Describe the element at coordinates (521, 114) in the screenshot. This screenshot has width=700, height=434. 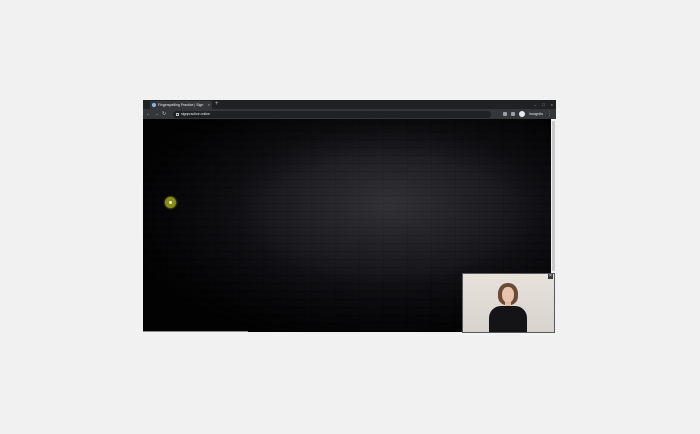
I see `profile-avatar-icon` at that location.